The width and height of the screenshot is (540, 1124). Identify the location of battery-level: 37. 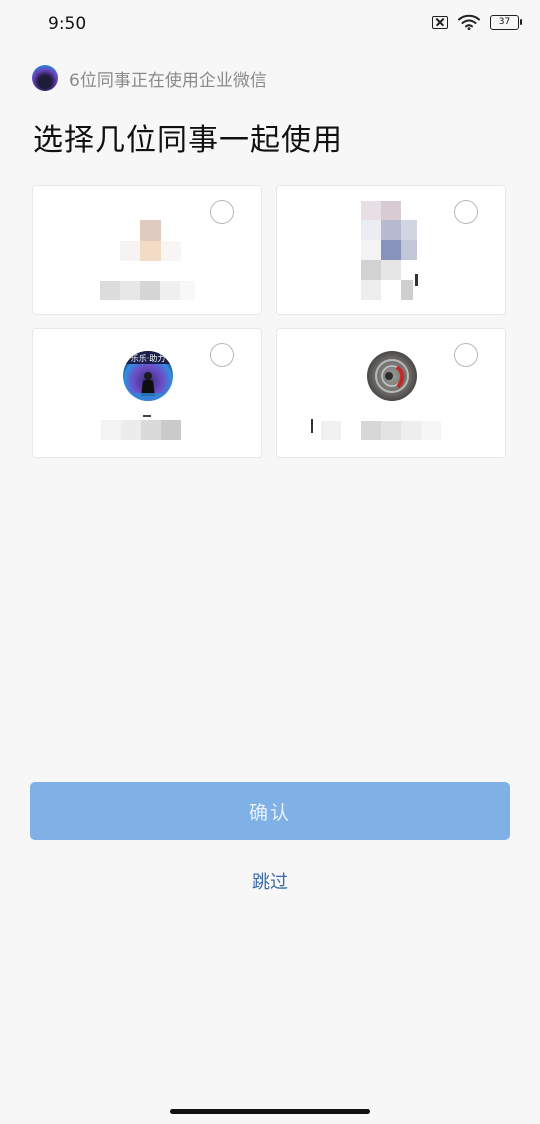
(504, 22).